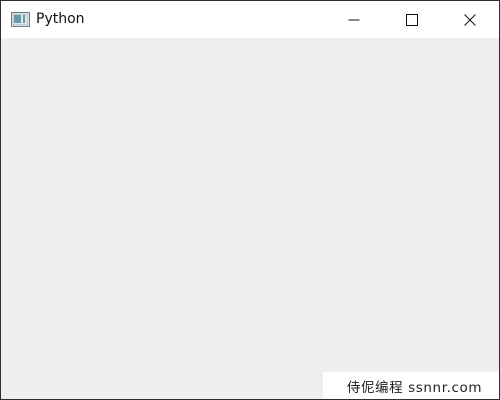 The height and width of the screenshot is (400, 500). I want to click on window-controls, so click(412, 19).